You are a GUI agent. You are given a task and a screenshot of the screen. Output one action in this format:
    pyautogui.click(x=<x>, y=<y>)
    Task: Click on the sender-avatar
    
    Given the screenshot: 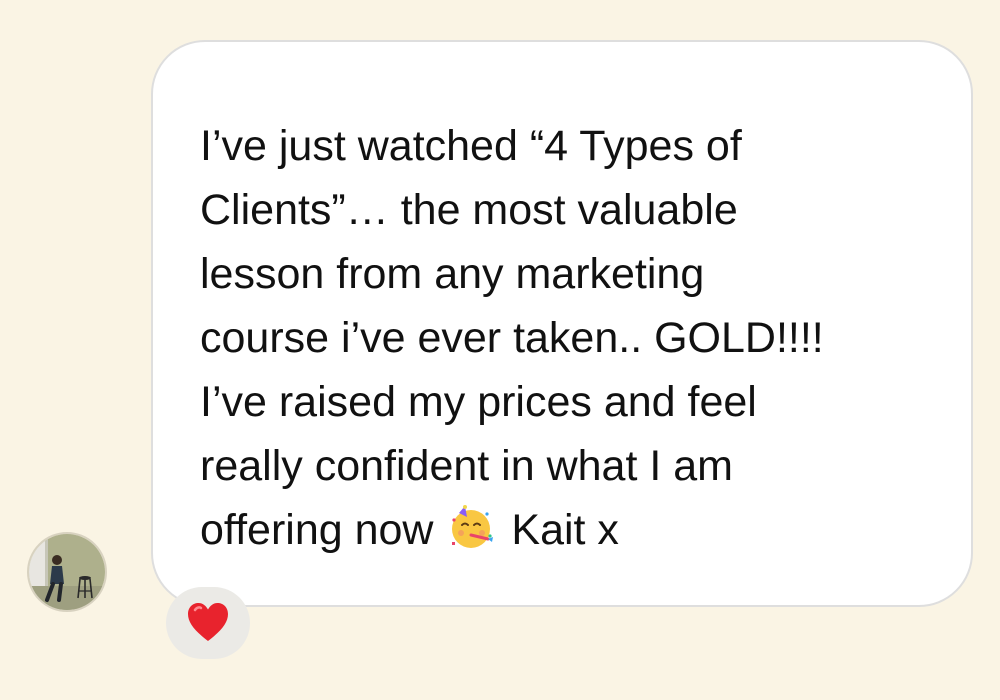 What is the action you would take?
    pyautogui.click(x=67, y=572)
    